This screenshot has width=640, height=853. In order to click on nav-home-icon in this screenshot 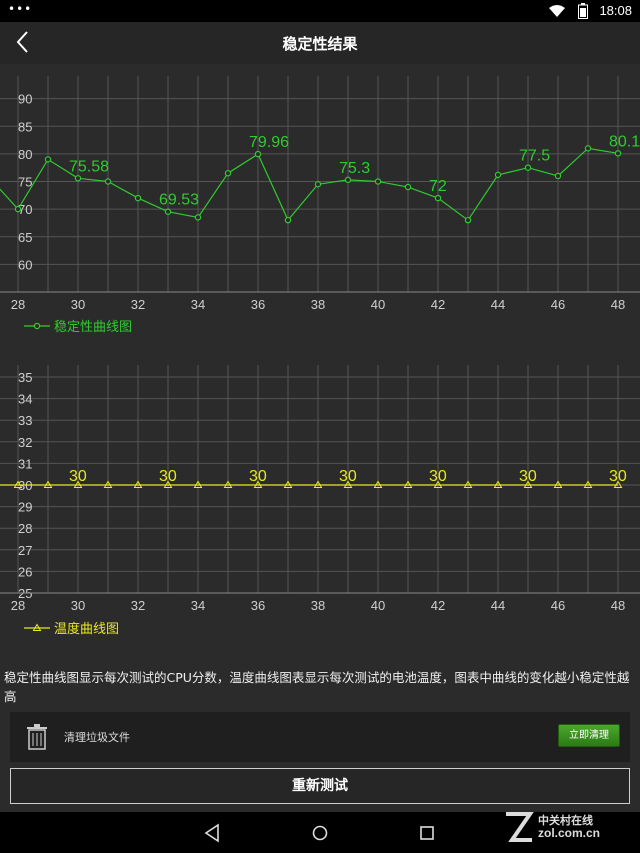, I will do `click(320, 833)`.